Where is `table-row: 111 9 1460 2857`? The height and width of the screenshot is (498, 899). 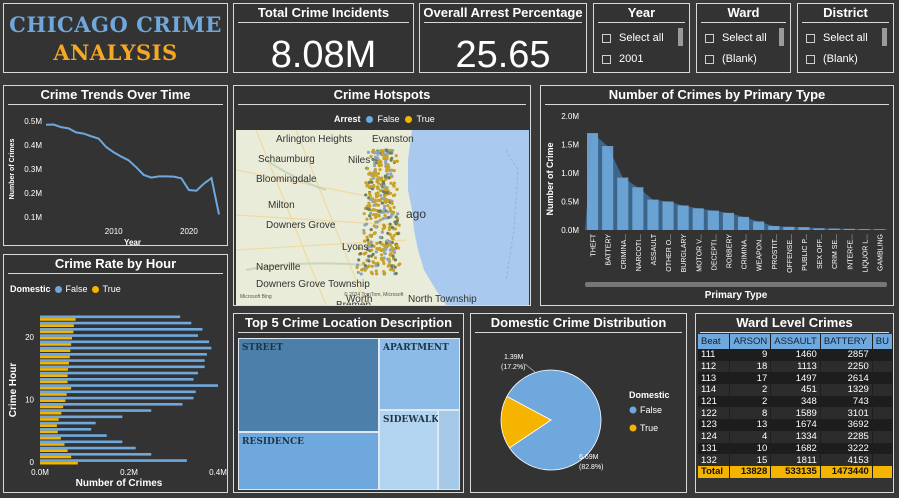 table-row: 111 9 1460 2857 is located at coordinates (795, 355).